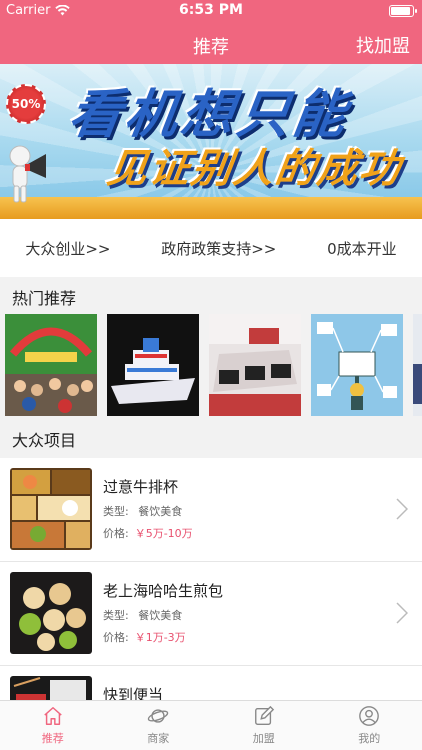  What do you see at coordinates (254, 169) in the screenshot?
I see `banner-slogan-sub: 见证别人的成功` at bounding box center [254, 169].